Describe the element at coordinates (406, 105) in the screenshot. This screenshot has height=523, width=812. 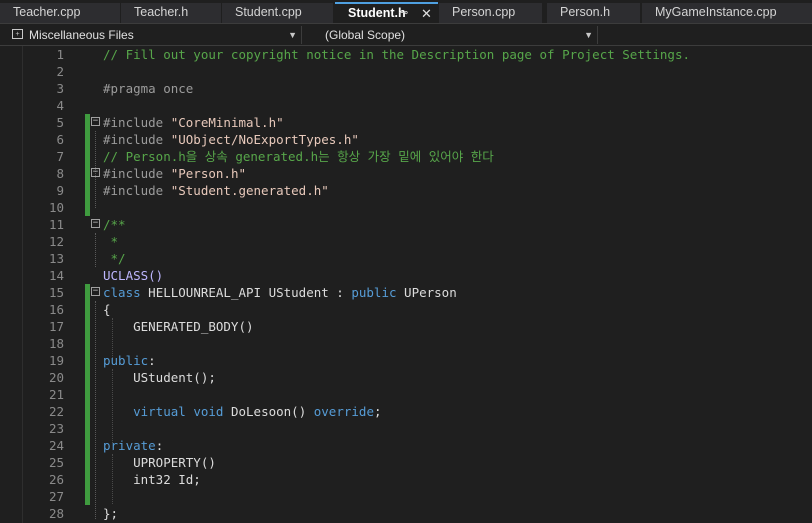
I see `code-line: 4` at that location.